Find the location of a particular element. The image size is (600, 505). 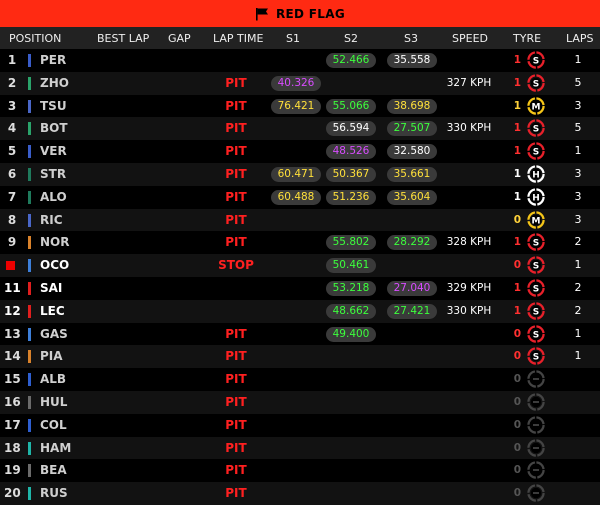

driver-code: BOT is located at coordinates (54, 128).